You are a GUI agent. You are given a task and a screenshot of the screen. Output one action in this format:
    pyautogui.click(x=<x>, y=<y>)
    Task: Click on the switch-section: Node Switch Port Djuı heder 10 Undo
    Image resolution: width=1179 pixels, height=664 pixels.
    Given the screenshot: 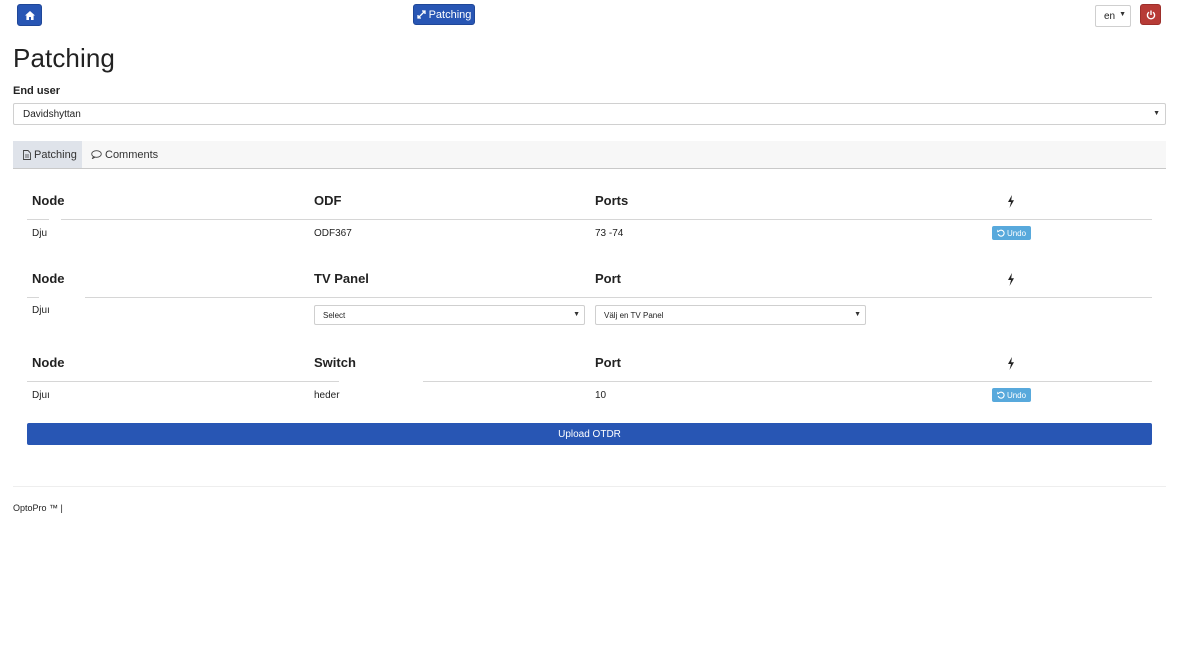 What is the action you would take?
    pyautogui.click(x=589, y=380)
    